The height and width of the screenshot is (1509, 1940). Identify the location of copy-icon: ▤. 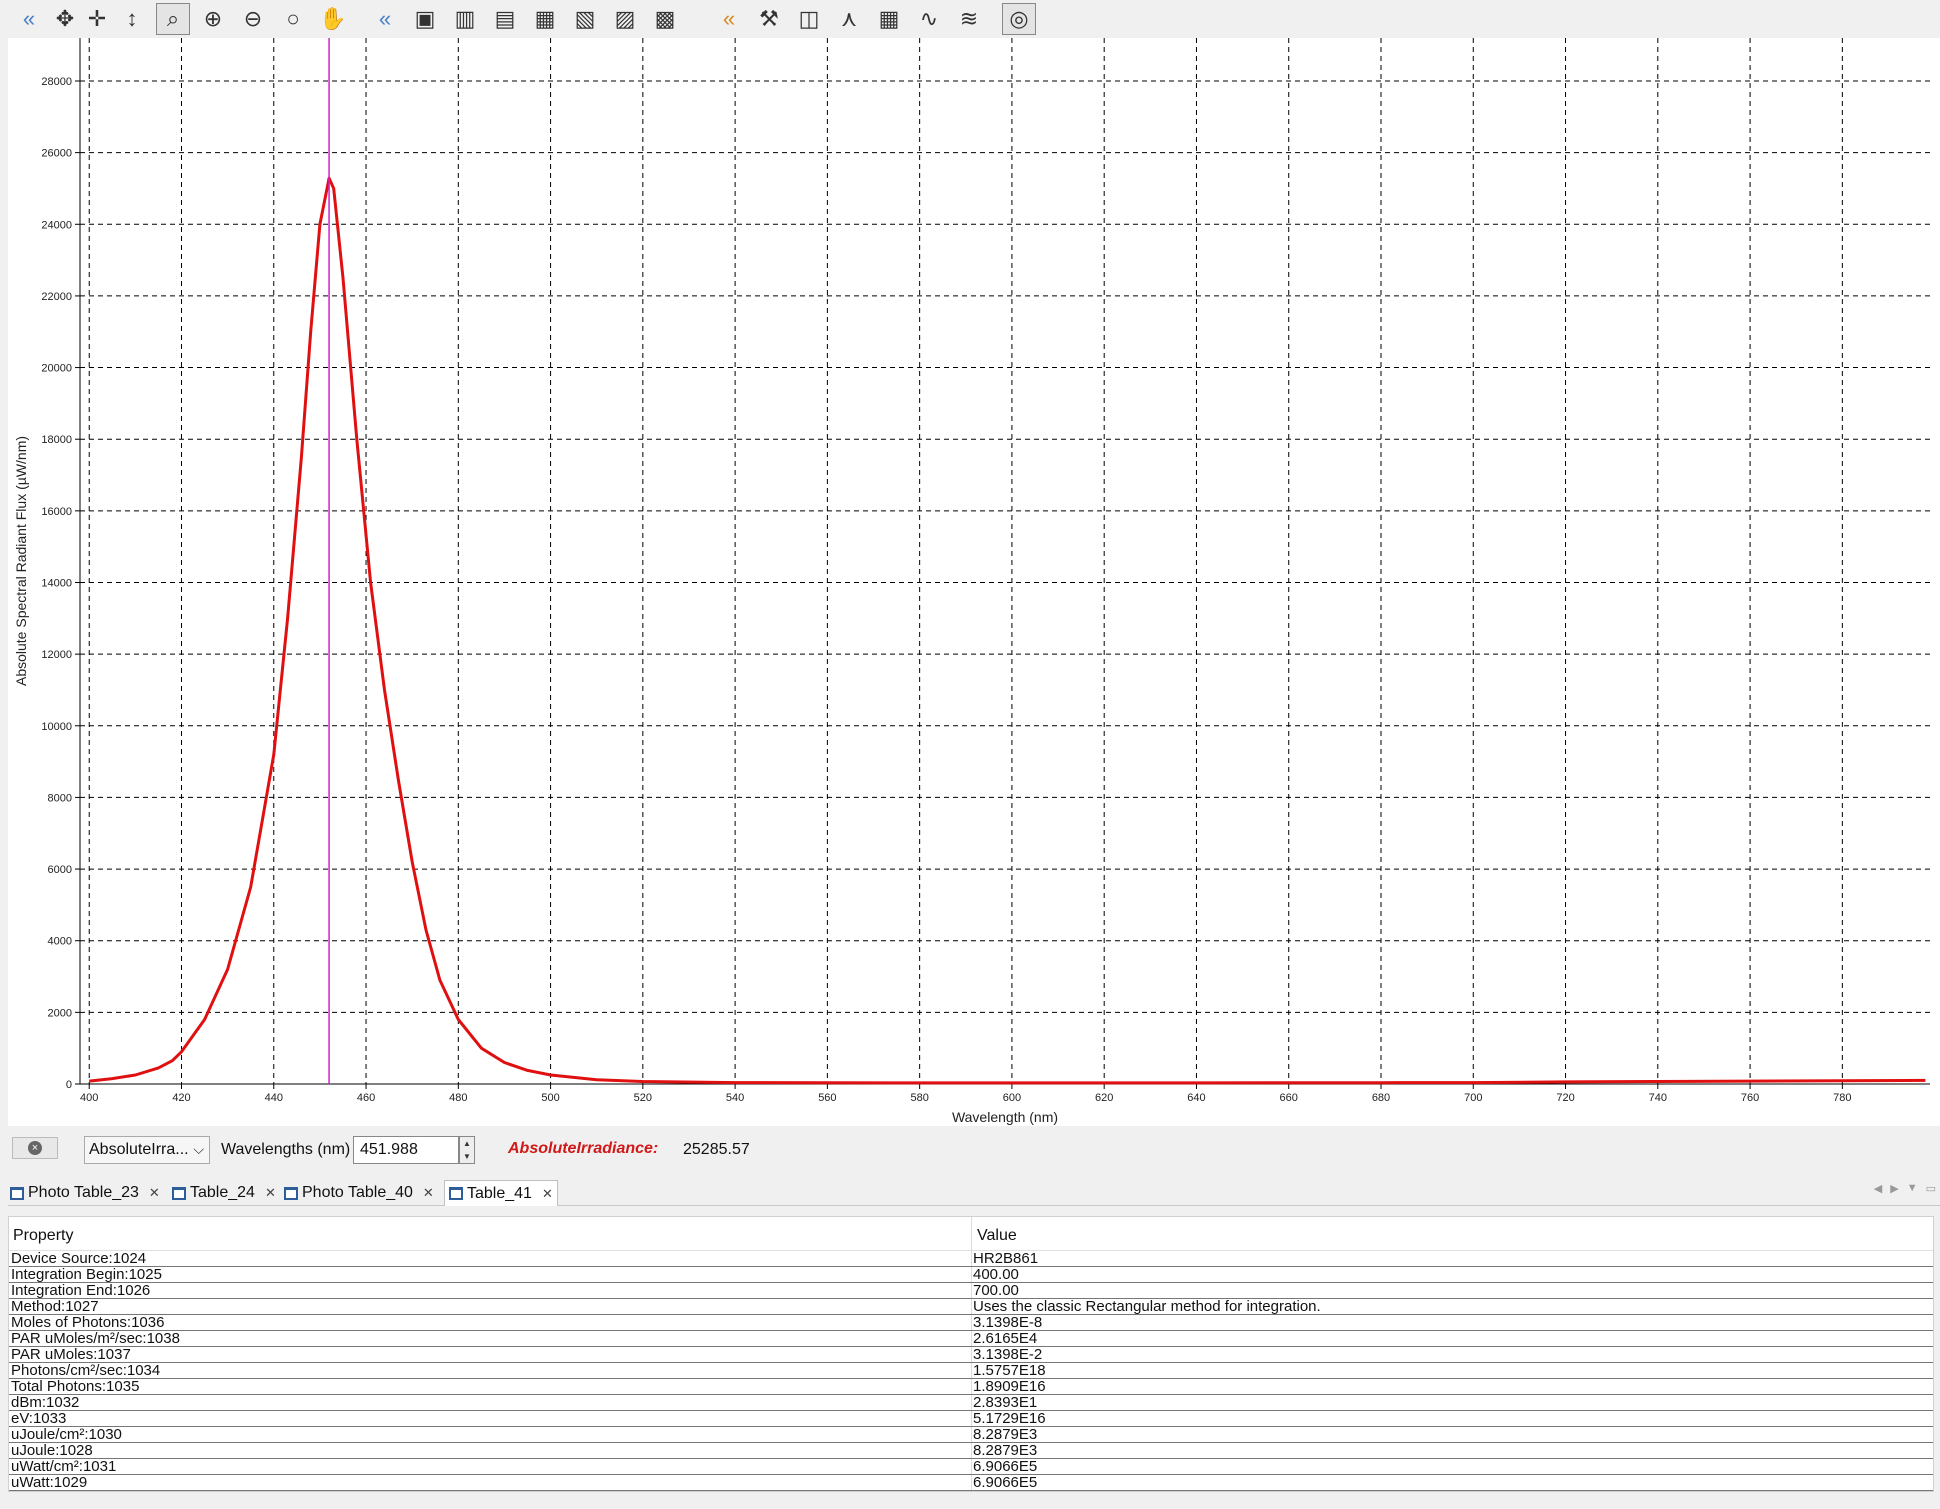
(505, 19).